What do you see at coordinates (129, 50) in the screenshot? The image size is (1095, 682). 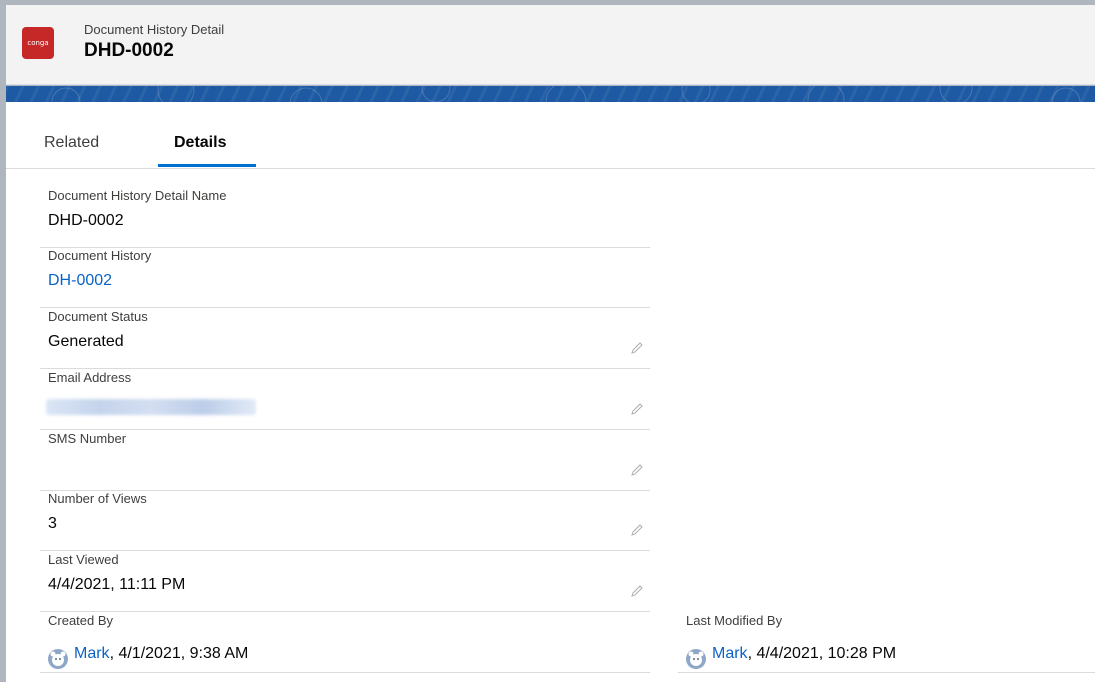 I see `record-title: DHD-0002` at bounding box center [129, 50].